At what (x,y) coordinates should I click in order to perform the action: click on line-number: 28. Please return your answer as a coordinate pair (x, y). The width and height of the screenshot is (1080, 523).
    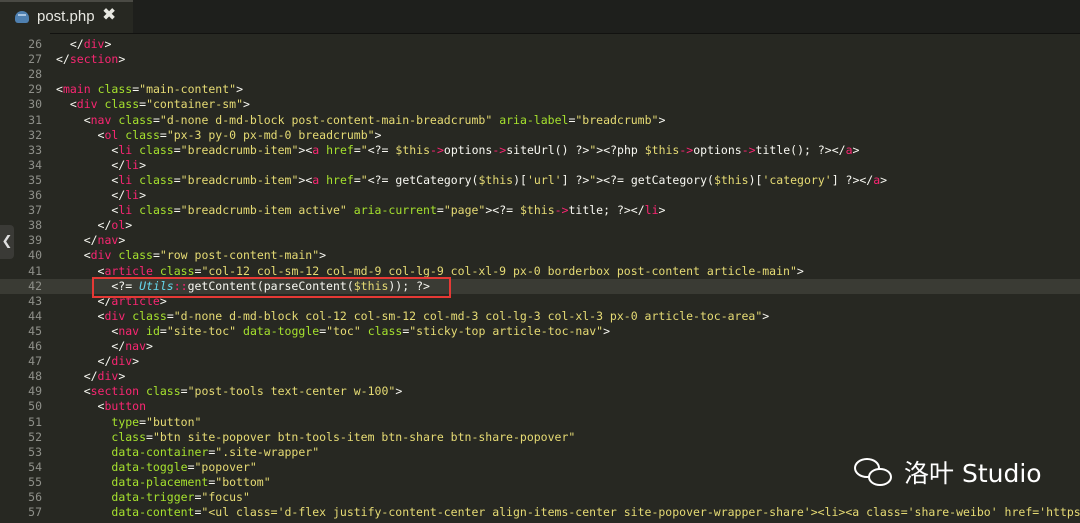
    Looking at the image, I should click on (35, 74).